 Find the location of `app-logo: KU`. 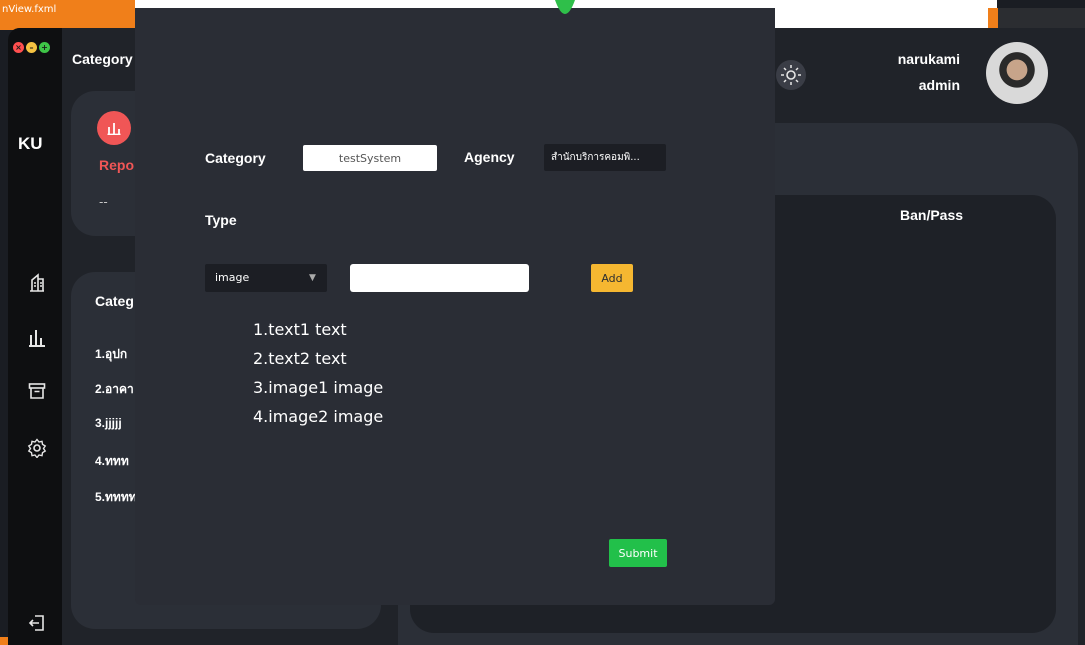

app-logo: KU is located at coordinates (30, 143).